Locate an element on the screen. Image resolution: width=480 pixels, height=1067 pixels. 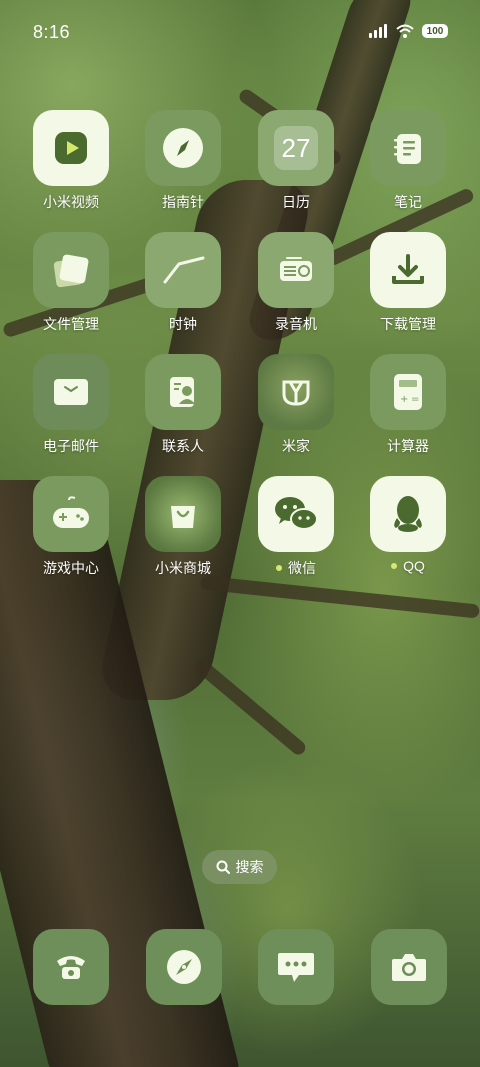
signal-icon is located at coordinates (378, 31).